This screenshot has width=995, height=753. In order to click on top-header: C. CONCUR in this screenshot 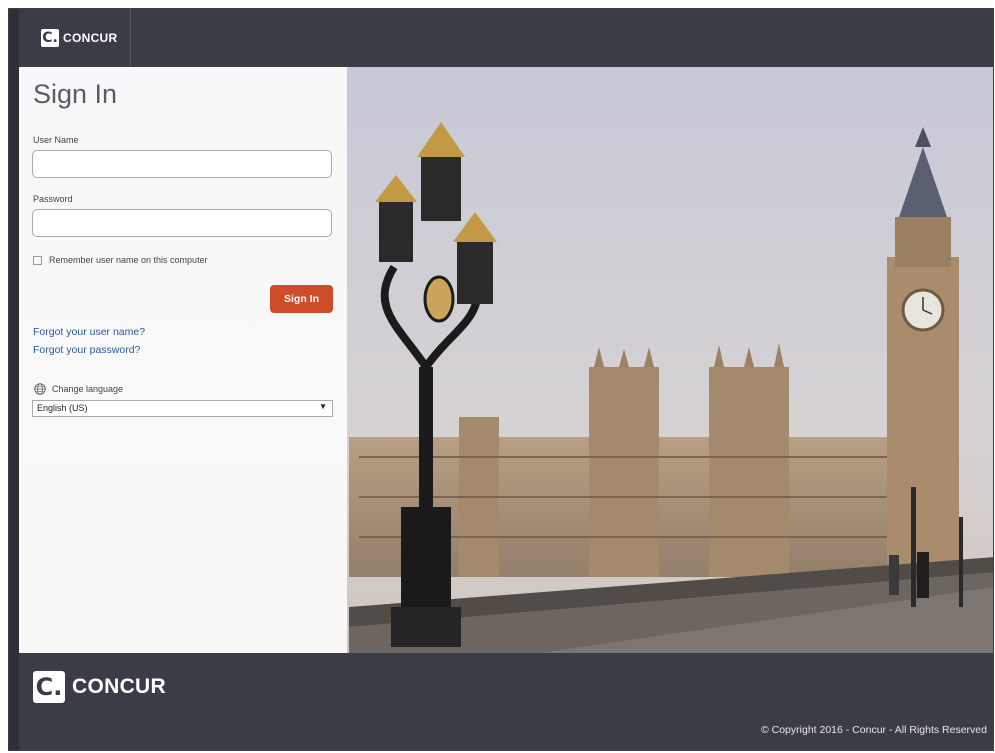, I will do `click(506, 38)`.